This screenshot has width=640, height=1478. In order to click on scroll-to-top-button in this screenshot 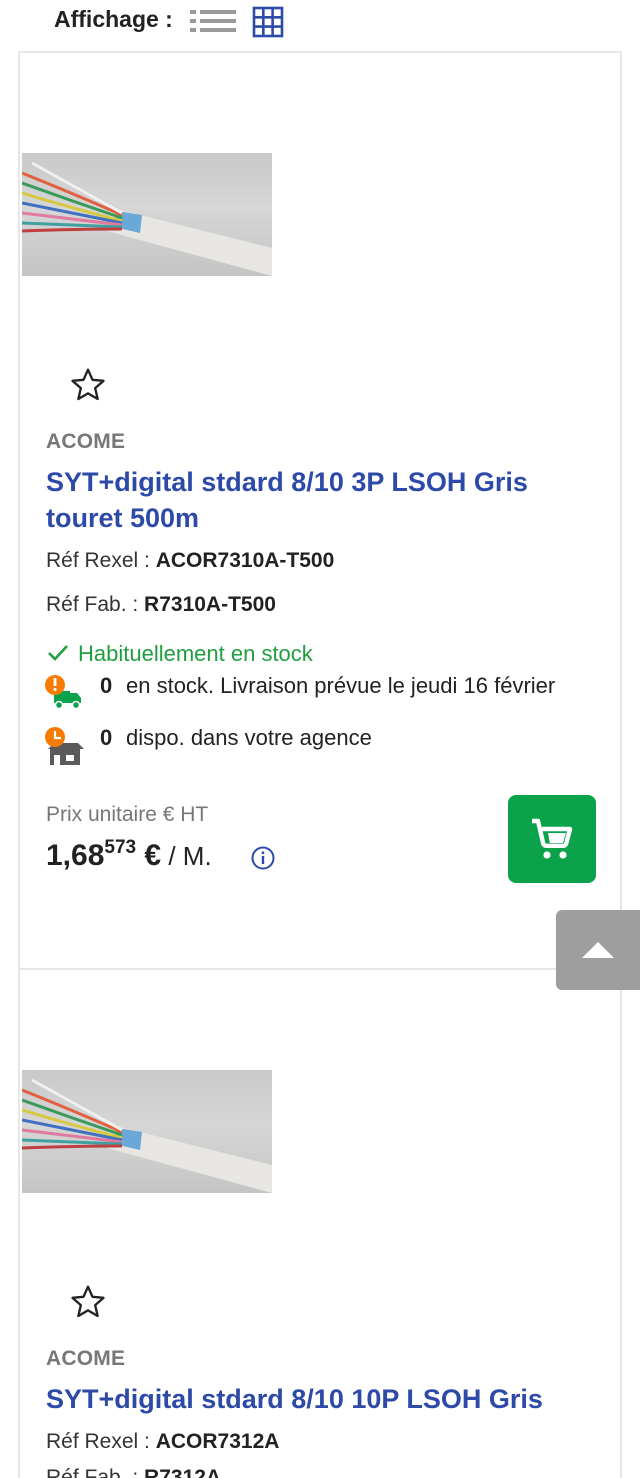, I will do `click(598, 950)`.